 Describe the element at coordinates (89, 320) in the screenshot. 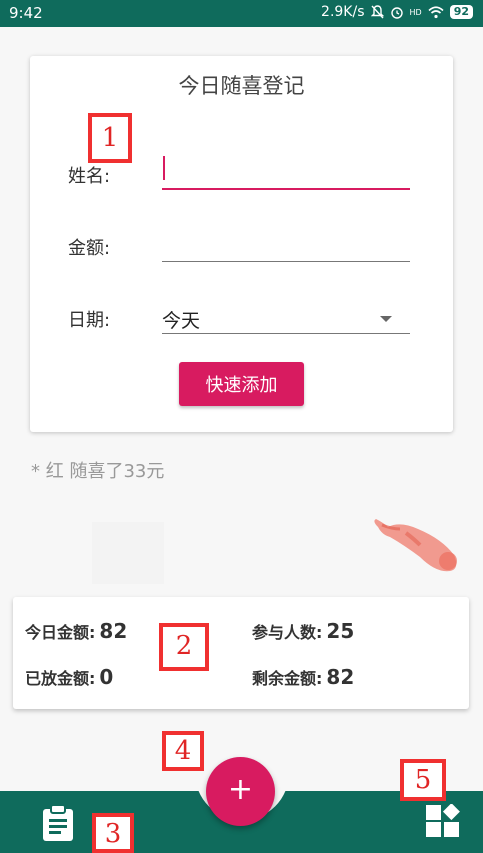

I see `date-label: 日期:` at that location.